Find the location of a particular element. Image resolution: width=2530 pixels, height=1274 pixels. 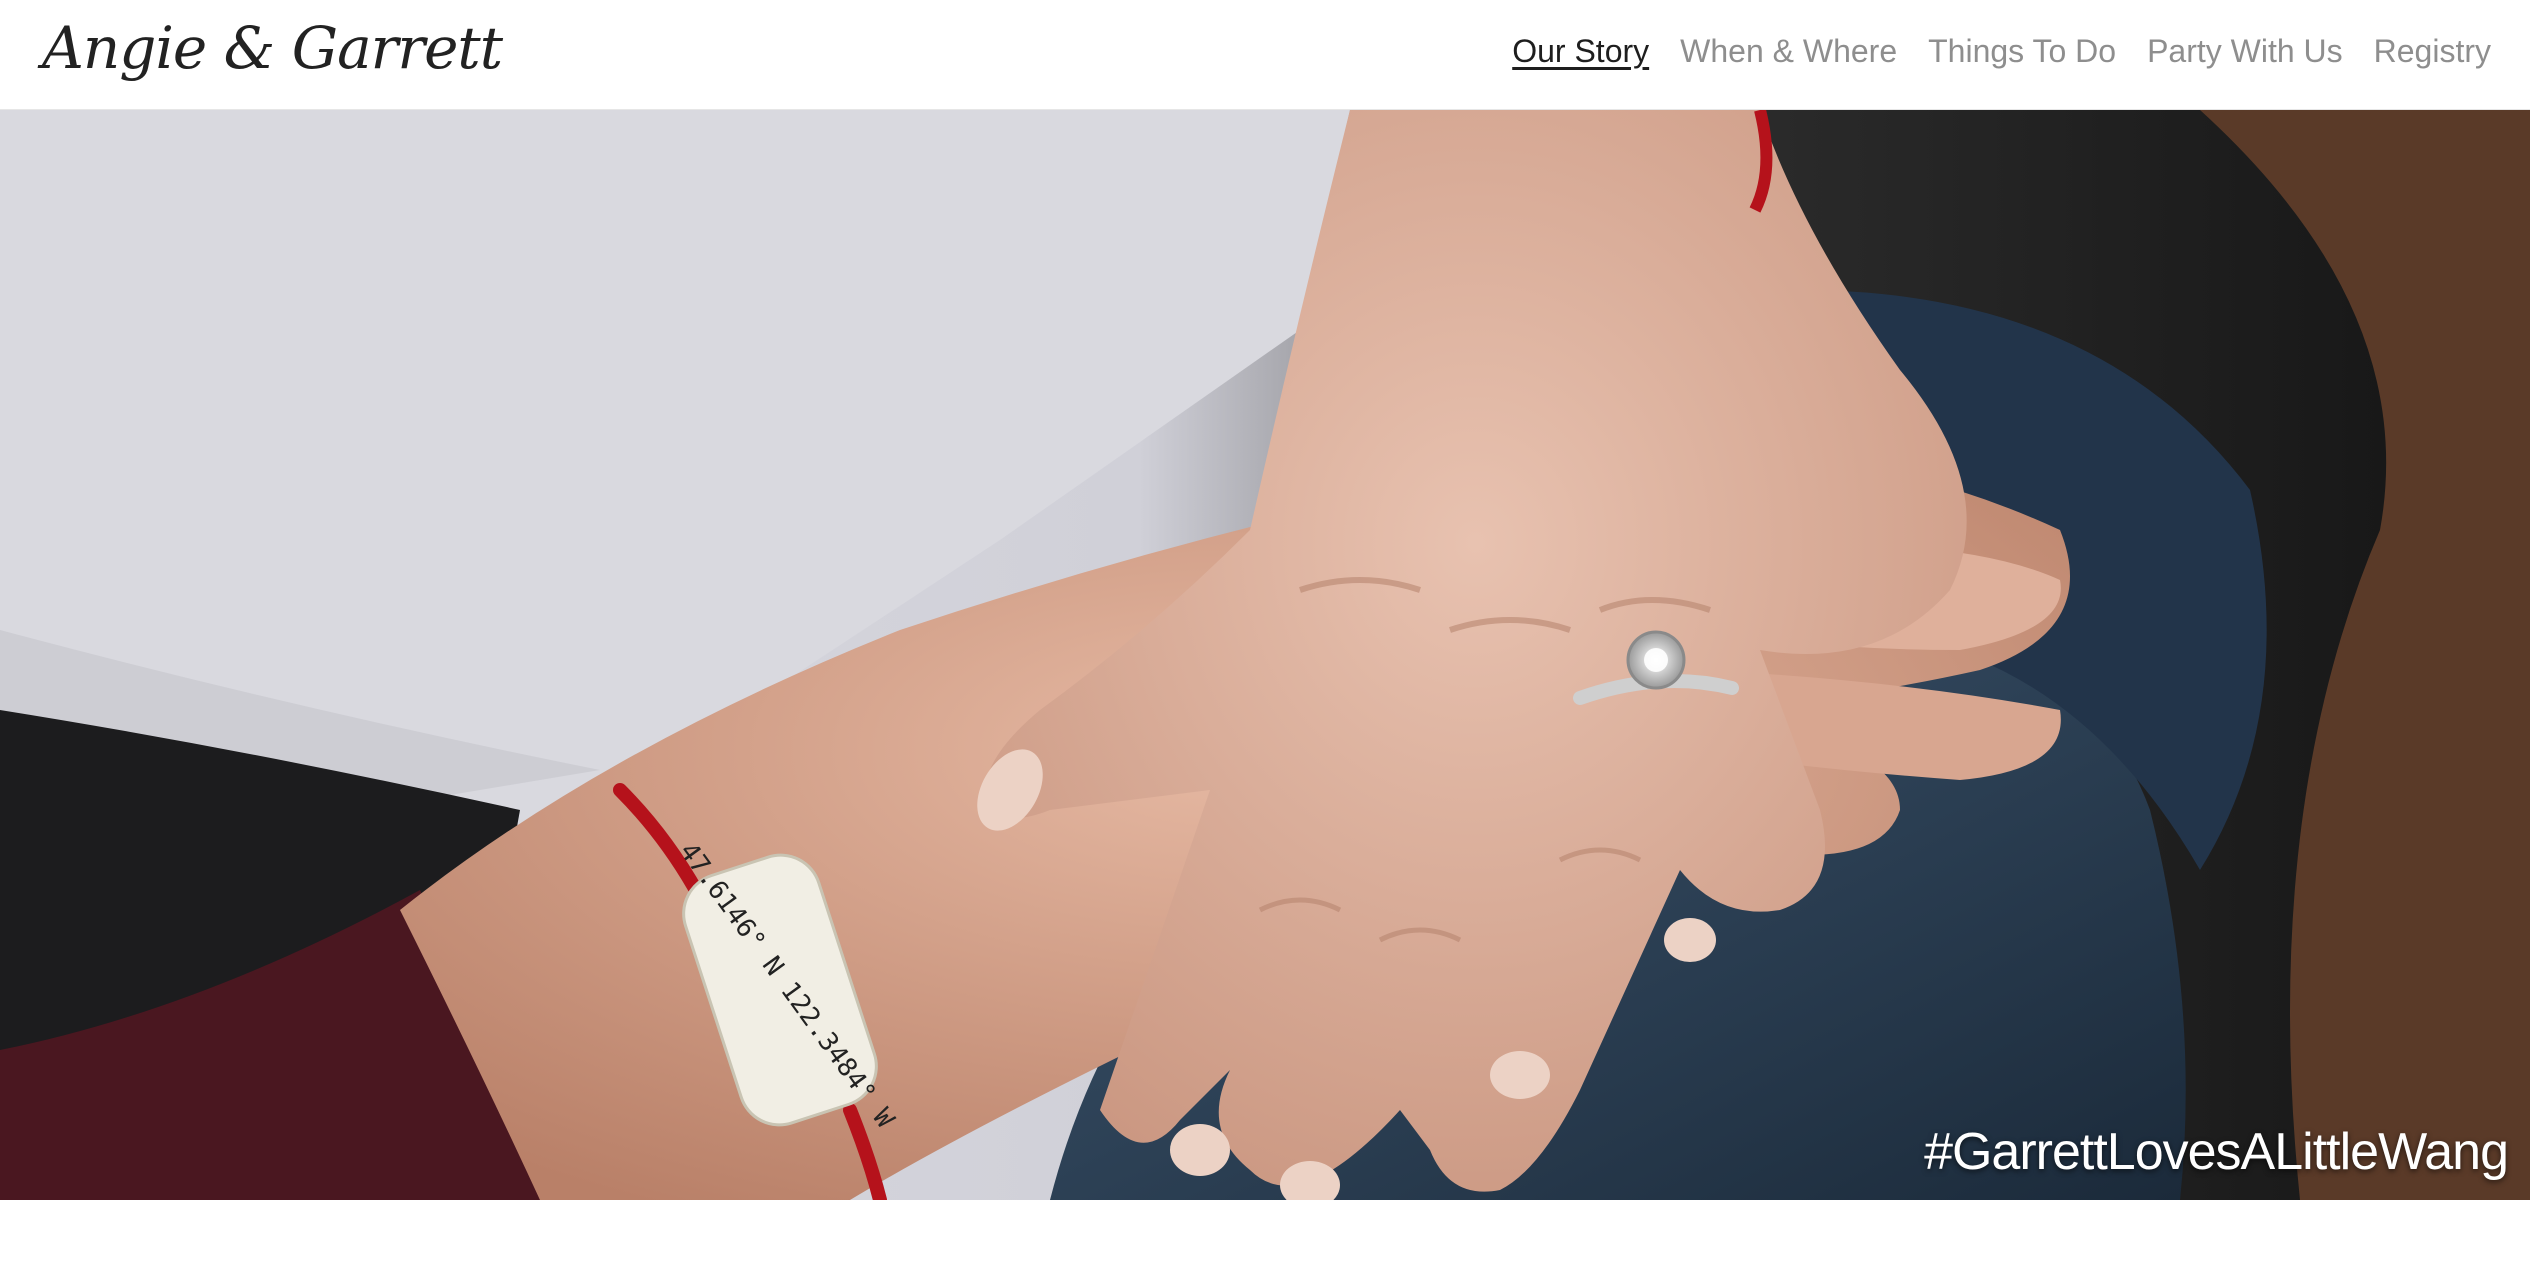

nav-link-things-to-do: Things To Do is located at coordinates (2022, 51).